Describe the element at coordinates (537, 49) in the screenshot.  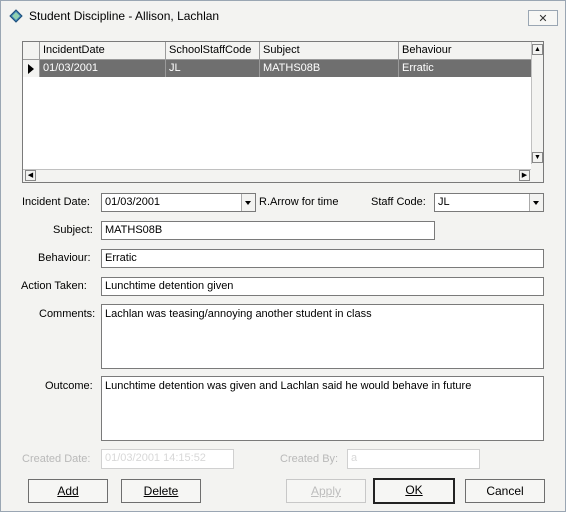
I see `scroll-up-icon: ▲` at that location.